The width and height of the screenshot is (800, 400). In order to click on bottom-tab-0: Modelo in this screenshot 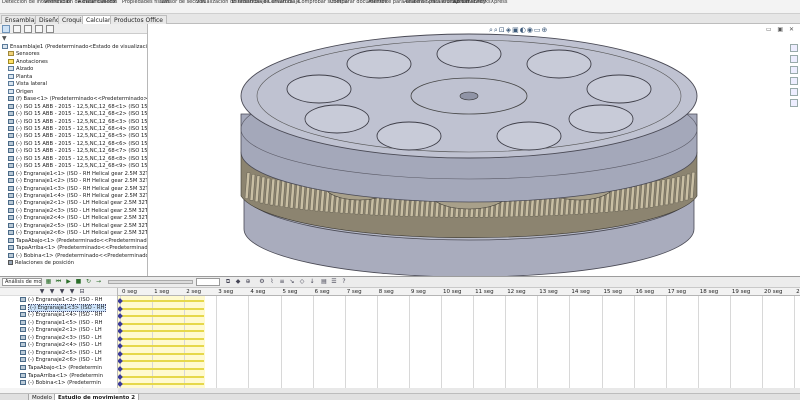, I will do `click(42, 397)`.